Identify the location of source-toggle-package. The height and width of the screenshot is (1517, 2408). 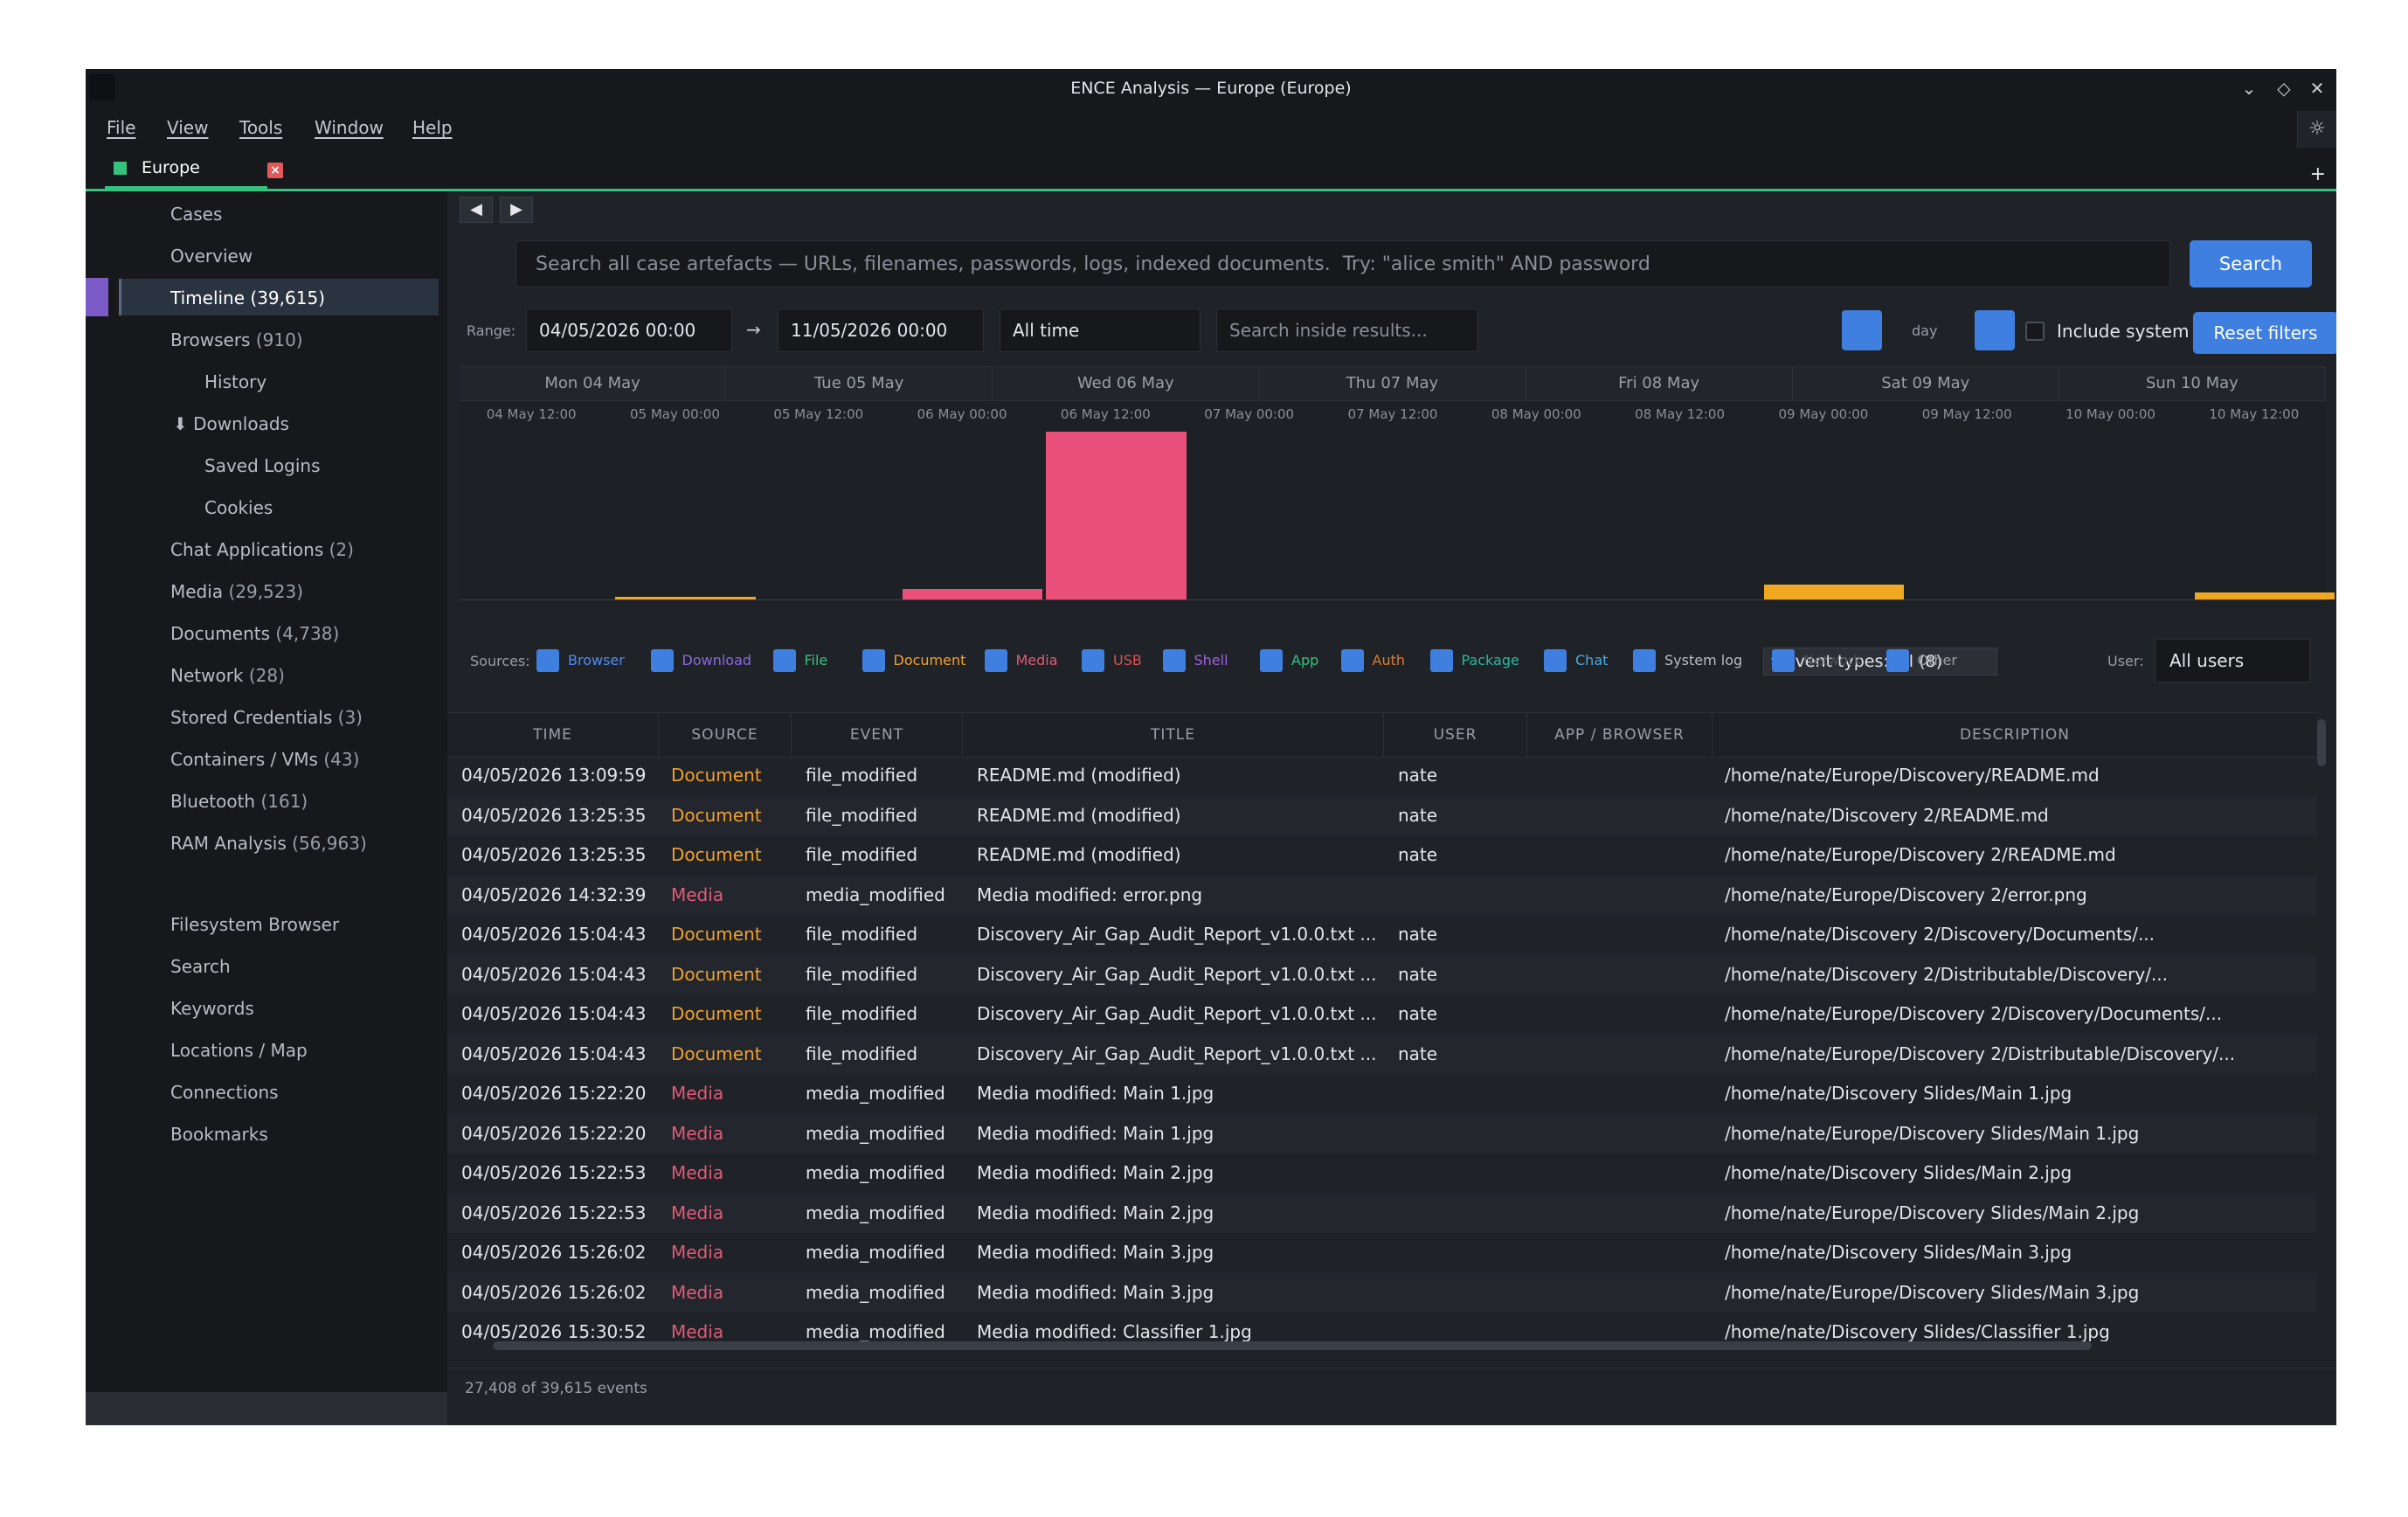
(1441, 660).